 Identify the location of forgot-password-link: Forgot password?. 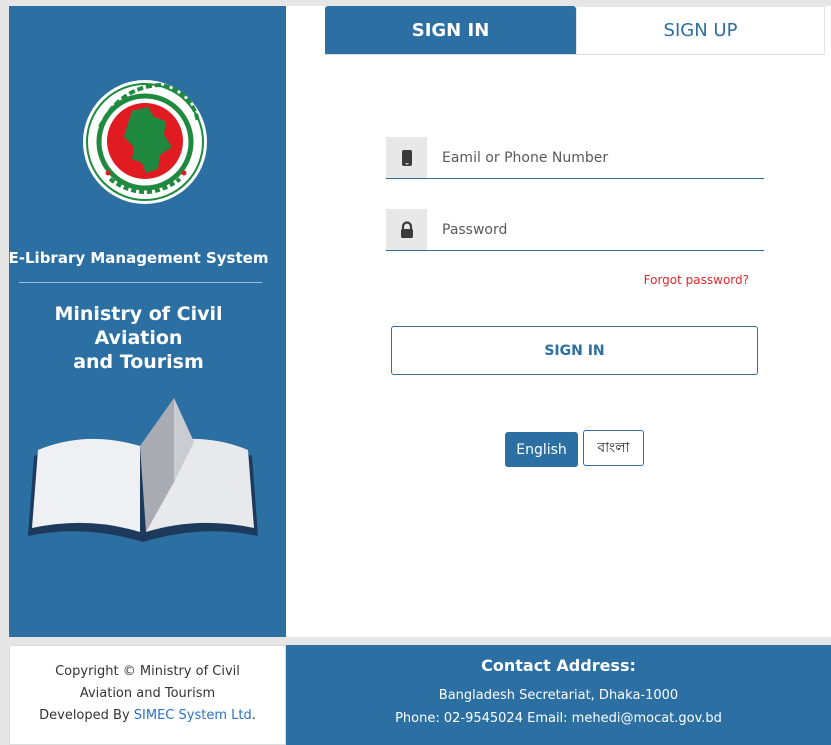
(674, 280).